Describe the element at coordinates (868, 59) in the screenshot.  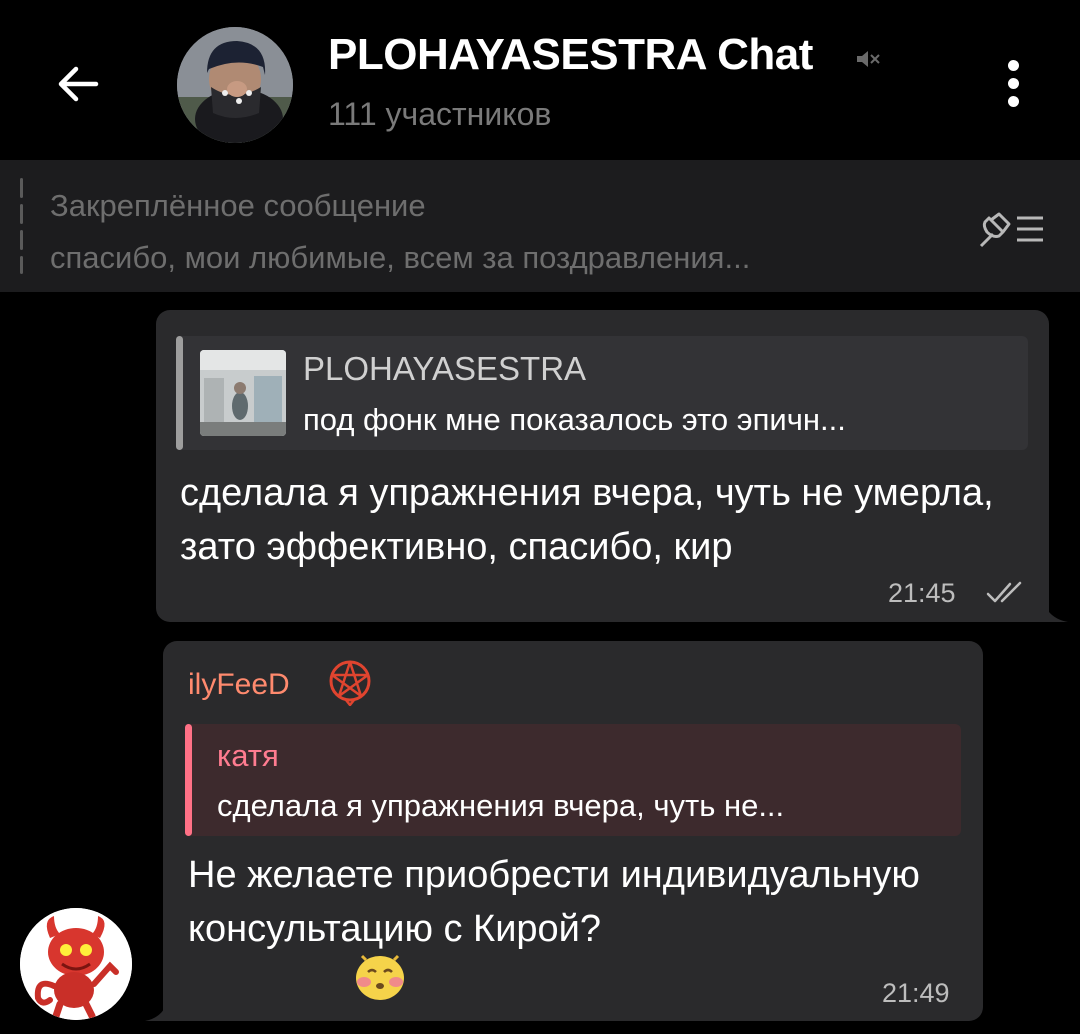
I see `muted-icon` at that location.